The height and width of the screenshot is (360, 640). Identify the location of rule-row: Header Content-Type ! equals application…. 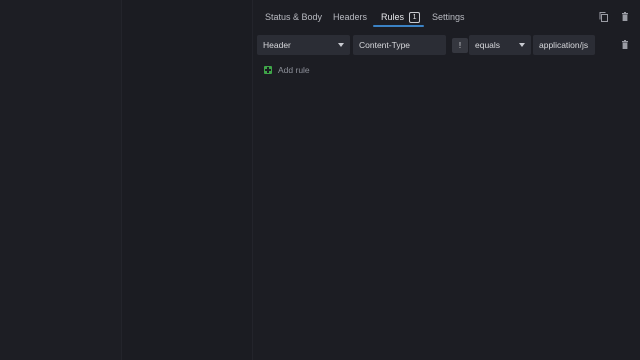
(448, 45).